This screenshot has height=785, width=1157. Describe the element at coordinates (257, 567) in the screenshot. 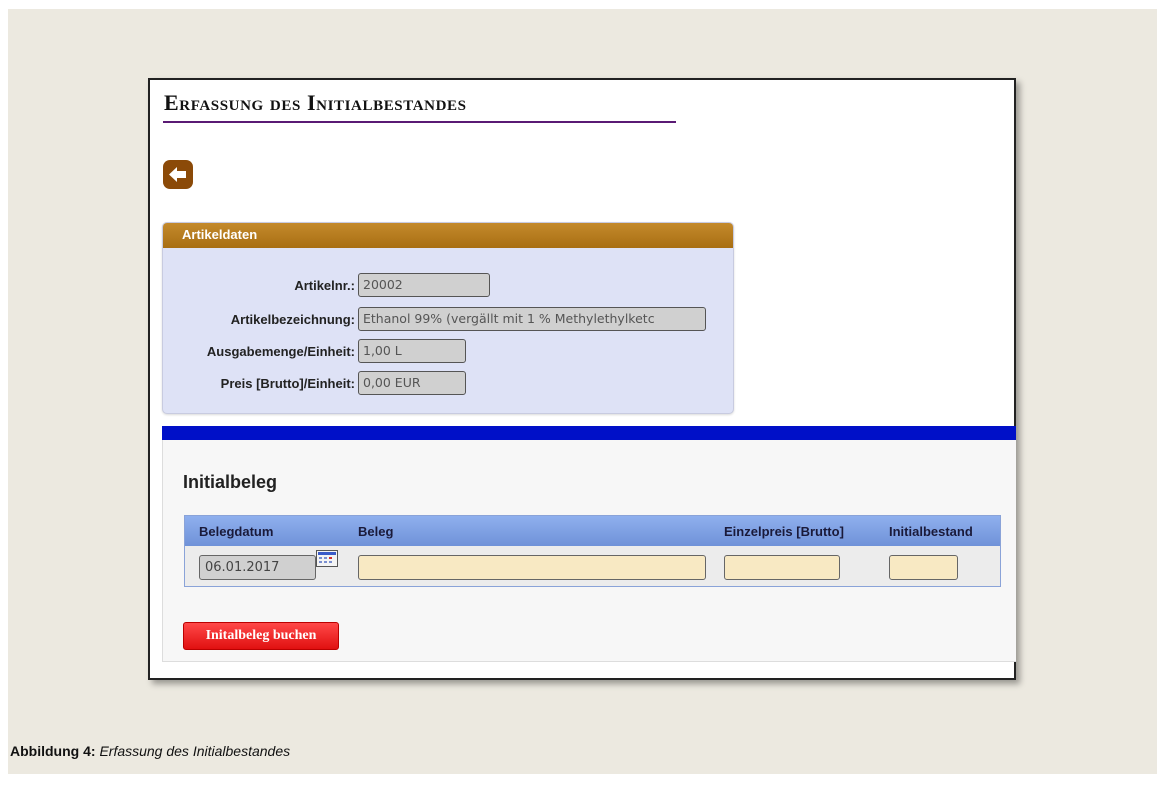

I see `belegdatum-input: 06.01.2017` at that location.